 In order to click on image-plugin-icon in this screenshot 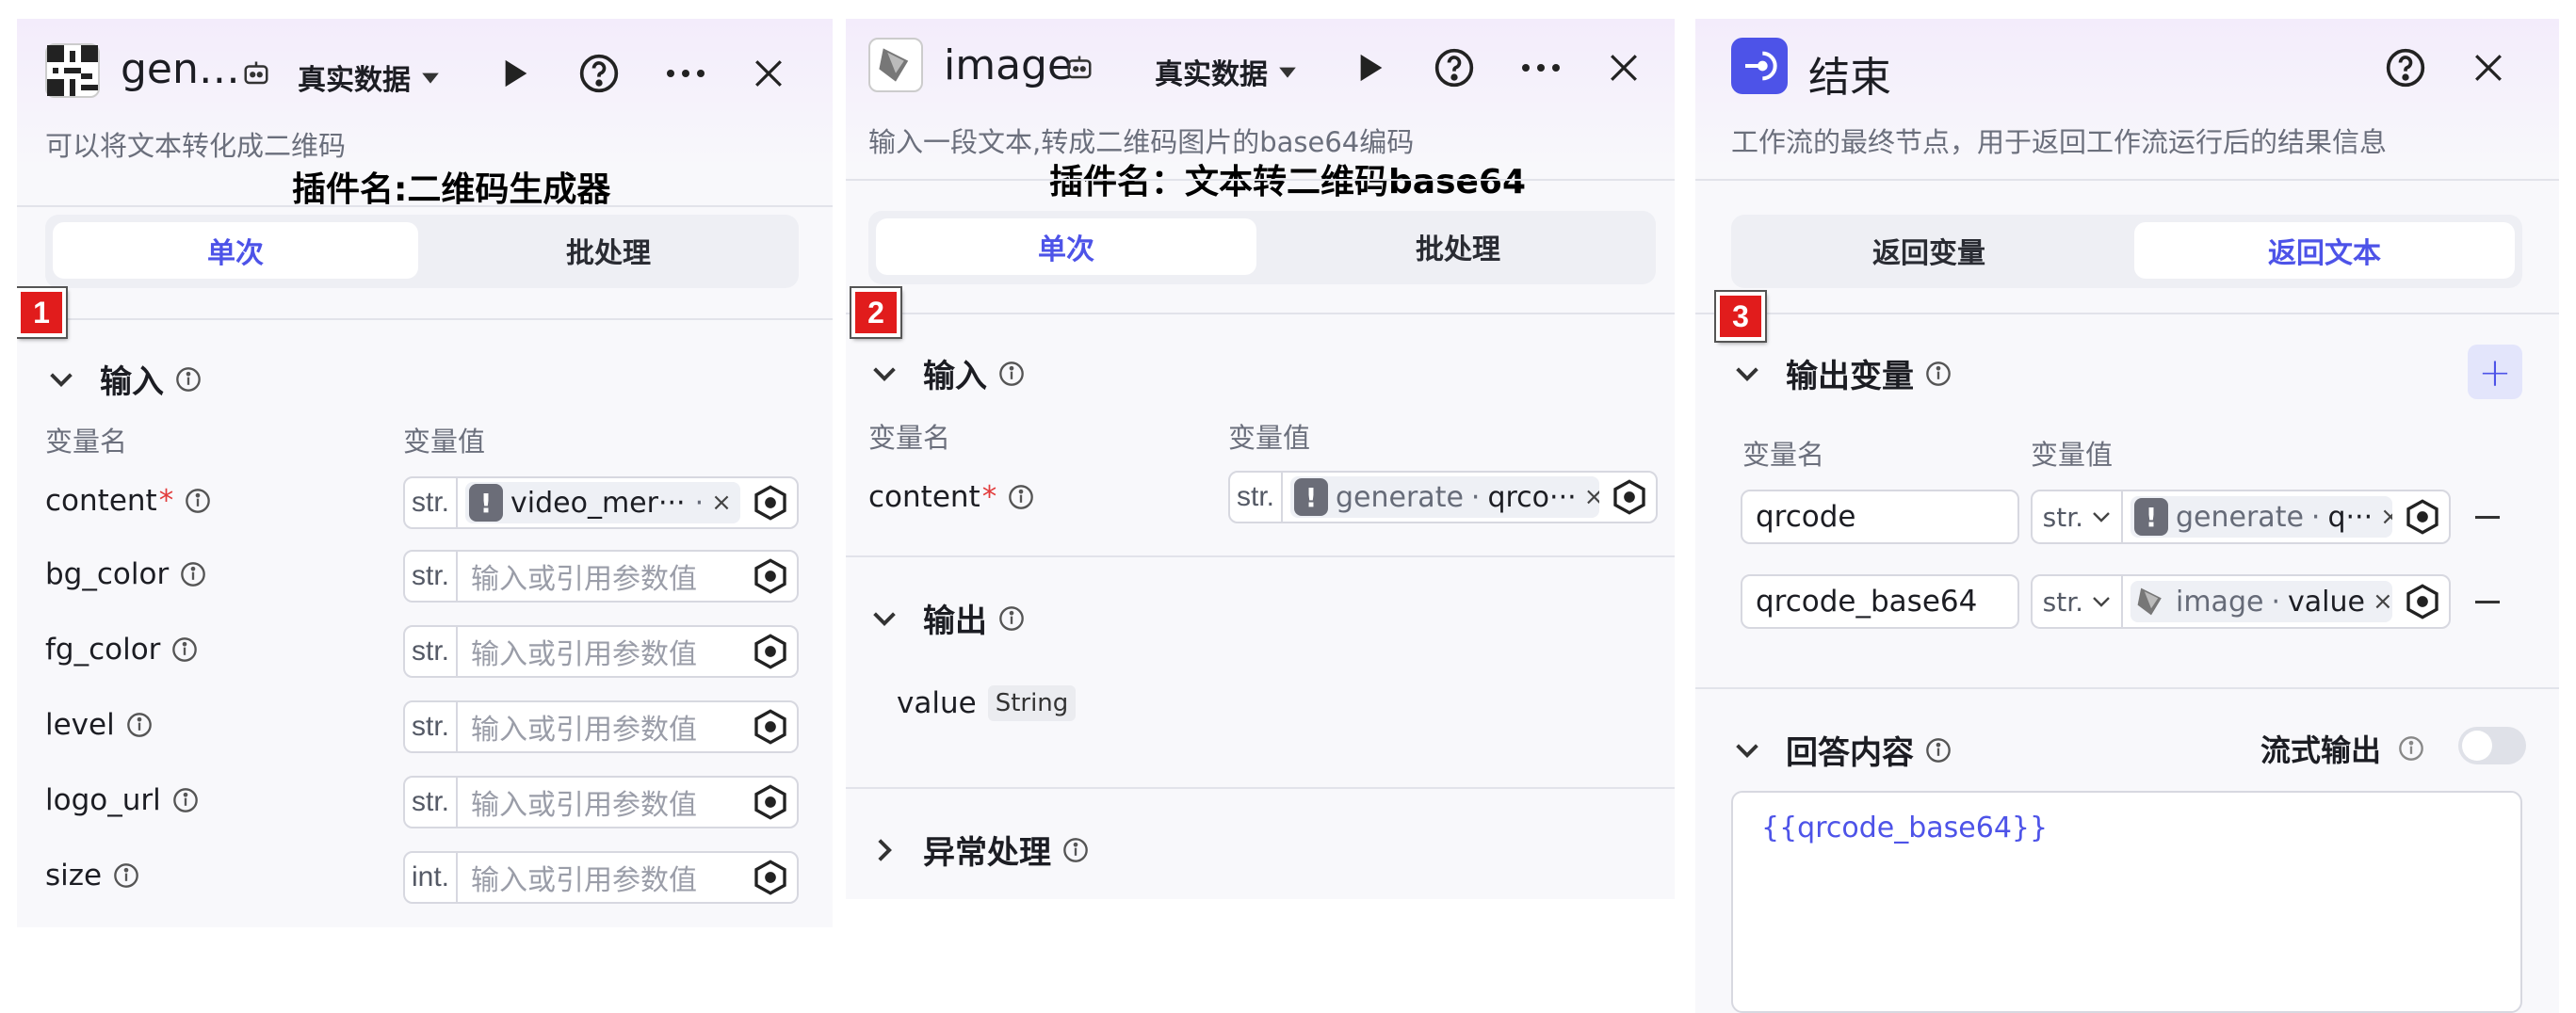, I will do `click(895, 65)`.